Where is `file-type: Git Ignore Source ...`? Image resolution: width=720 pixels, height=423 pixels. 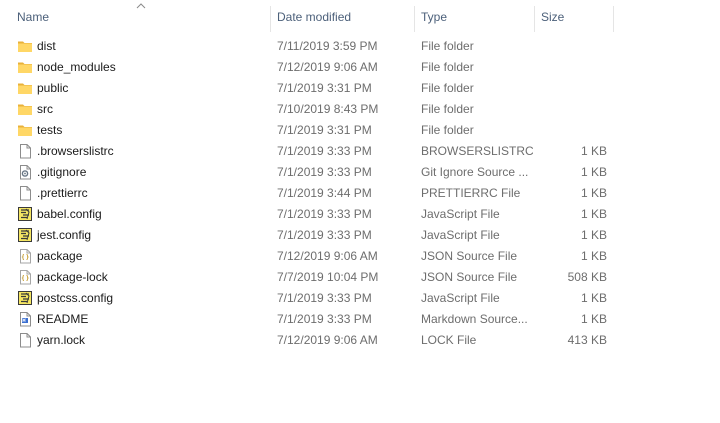 file-type: Git Ignore Source ... is located at coordinates (475, 172).